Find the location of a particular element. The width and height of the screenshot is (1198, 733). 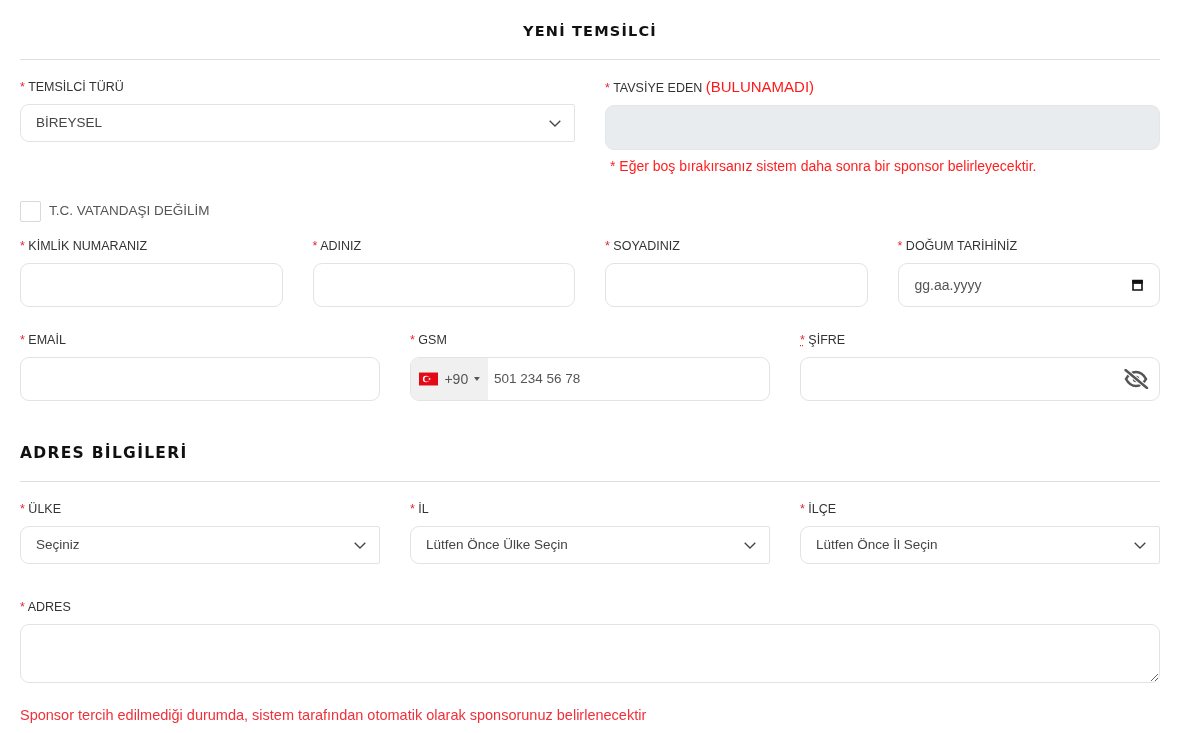

address-textarea is located at coordinates (590, 653).